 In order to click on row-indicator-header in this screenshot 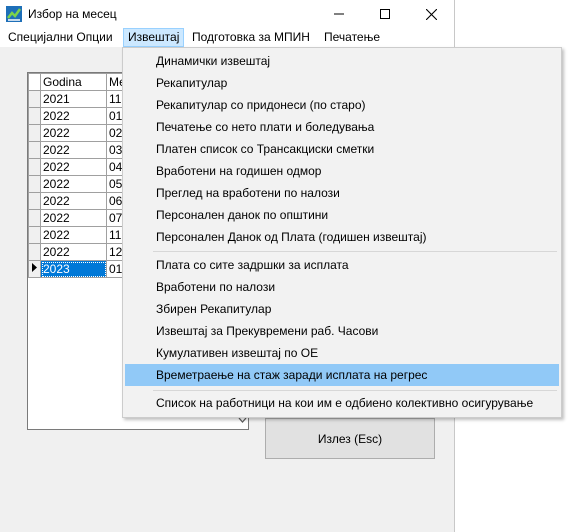, I will do `click(34, 82)`.